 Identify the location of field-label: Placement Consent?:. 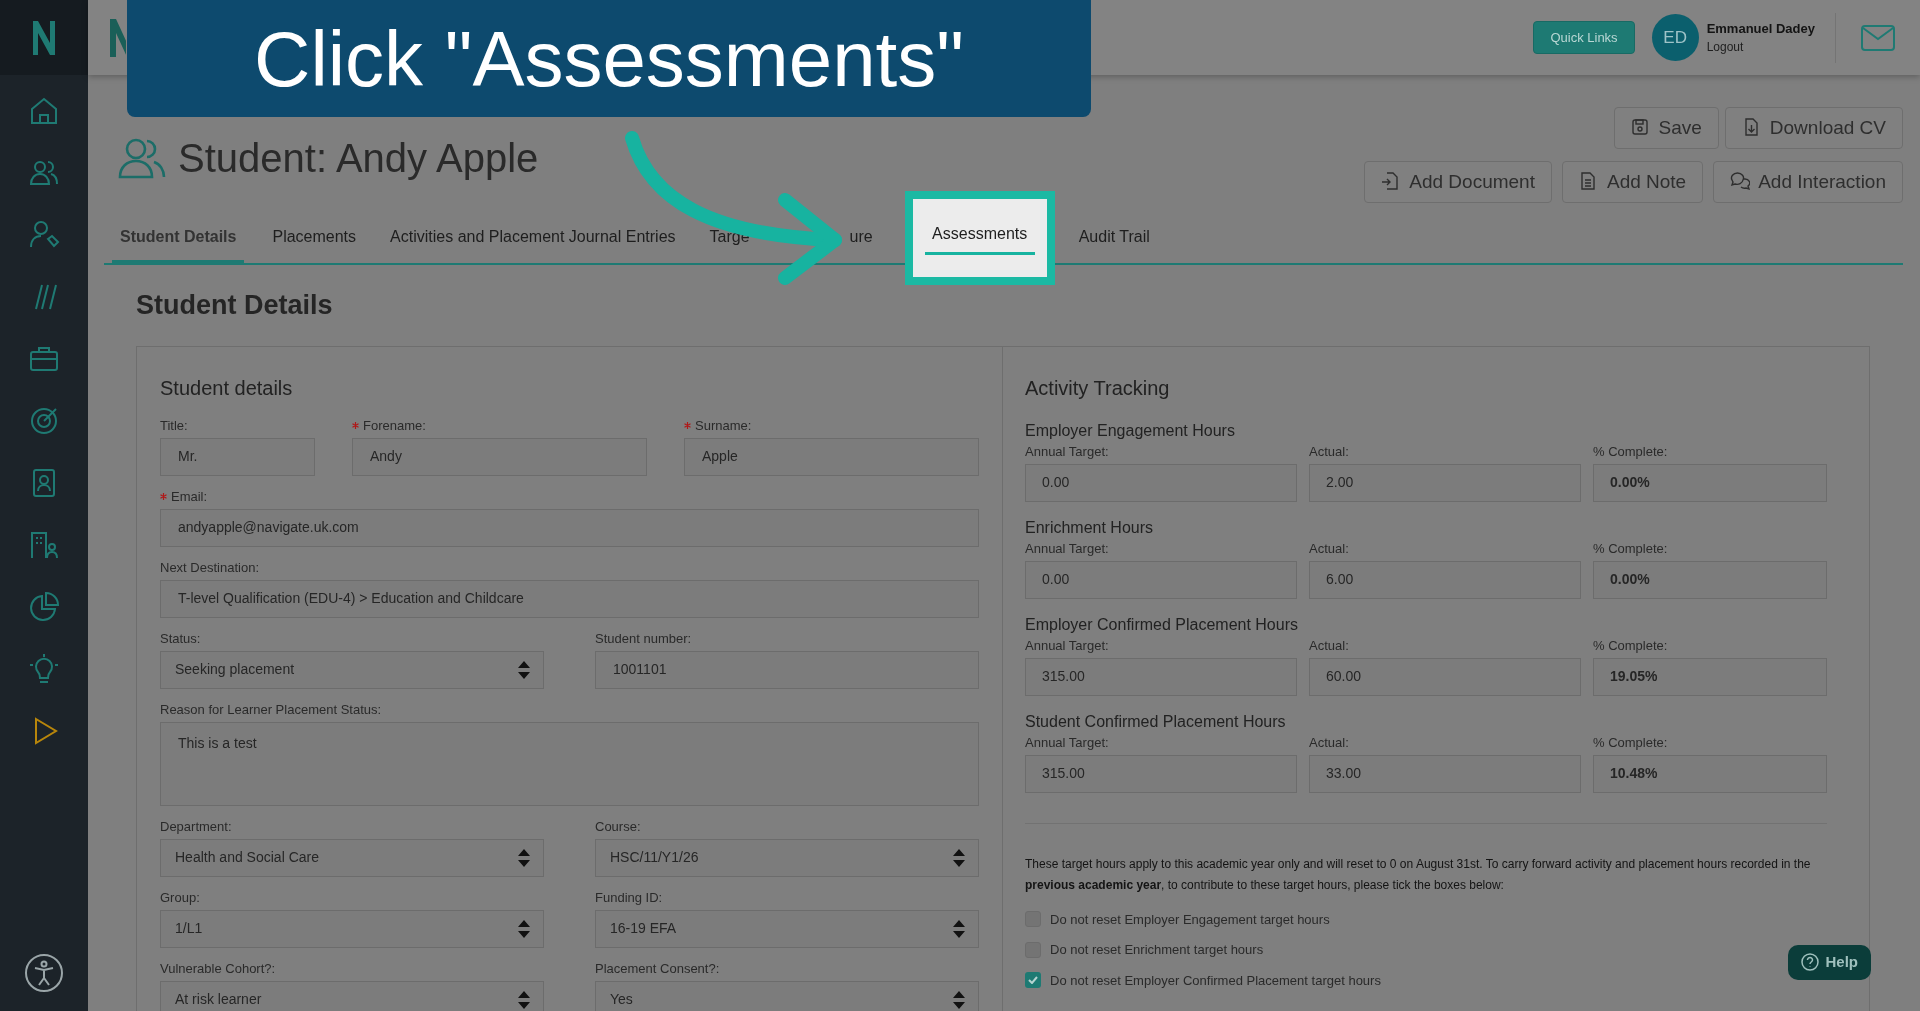
(657, 968).